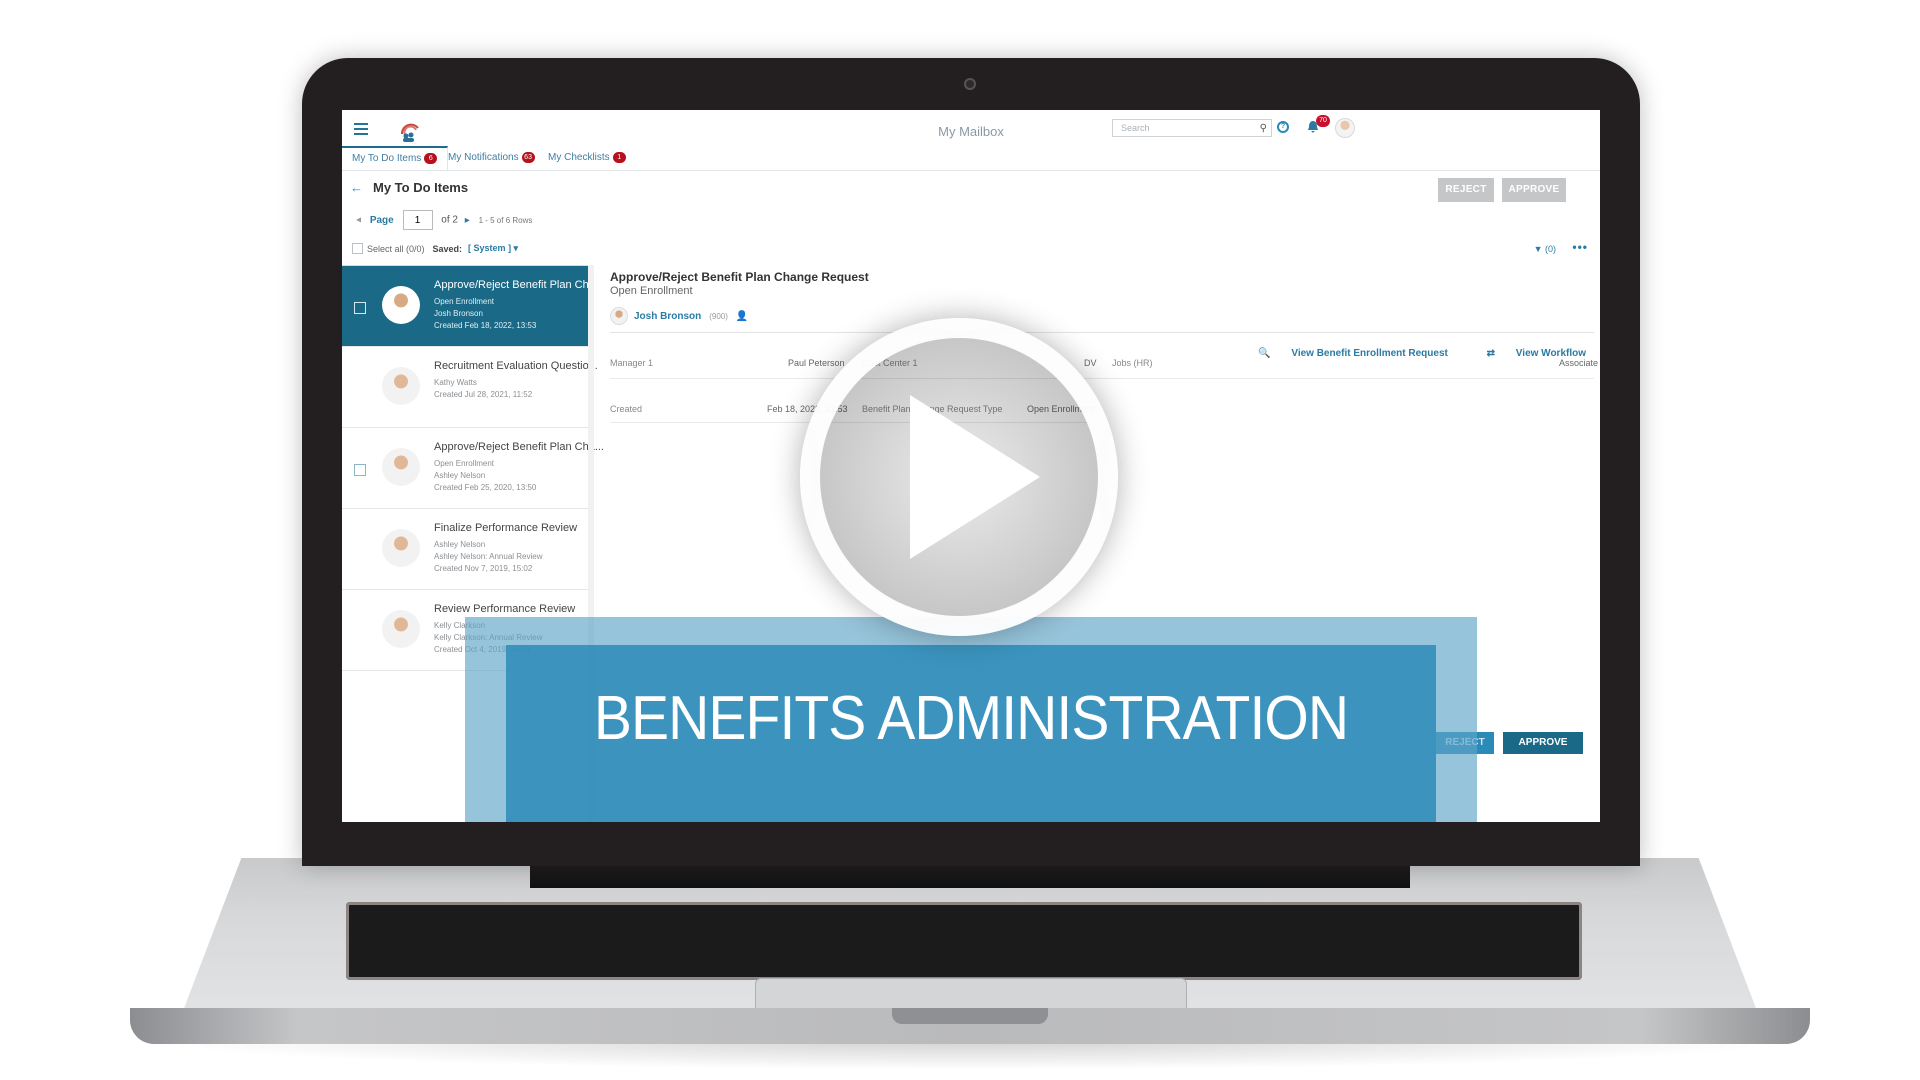  I want to click on filter-icon: ▼, so click(1538, 249).